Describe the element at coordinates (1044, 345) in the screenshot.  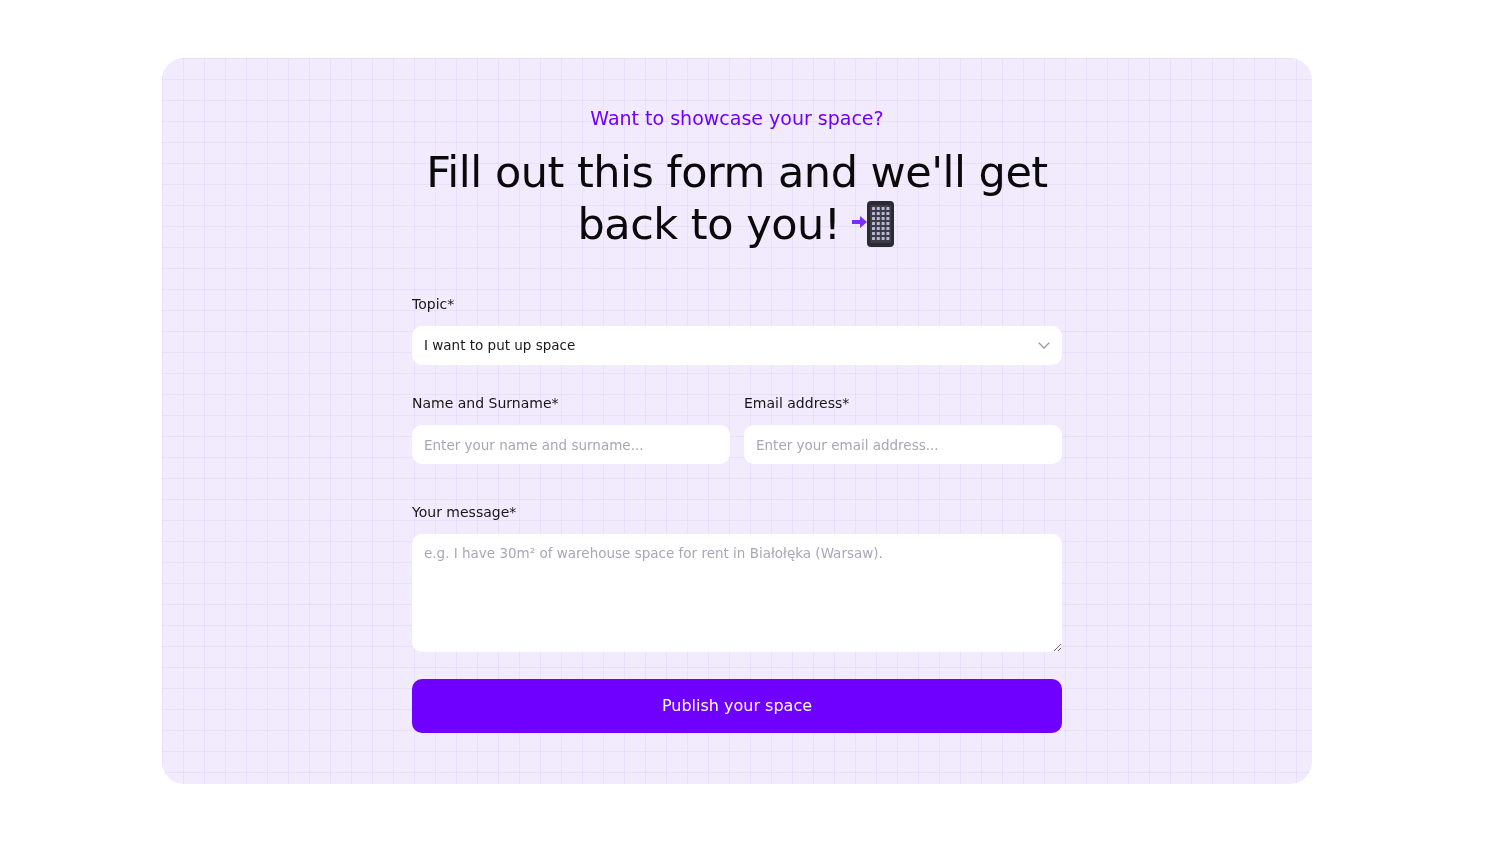
I see `chevron-down-icon` at that location.